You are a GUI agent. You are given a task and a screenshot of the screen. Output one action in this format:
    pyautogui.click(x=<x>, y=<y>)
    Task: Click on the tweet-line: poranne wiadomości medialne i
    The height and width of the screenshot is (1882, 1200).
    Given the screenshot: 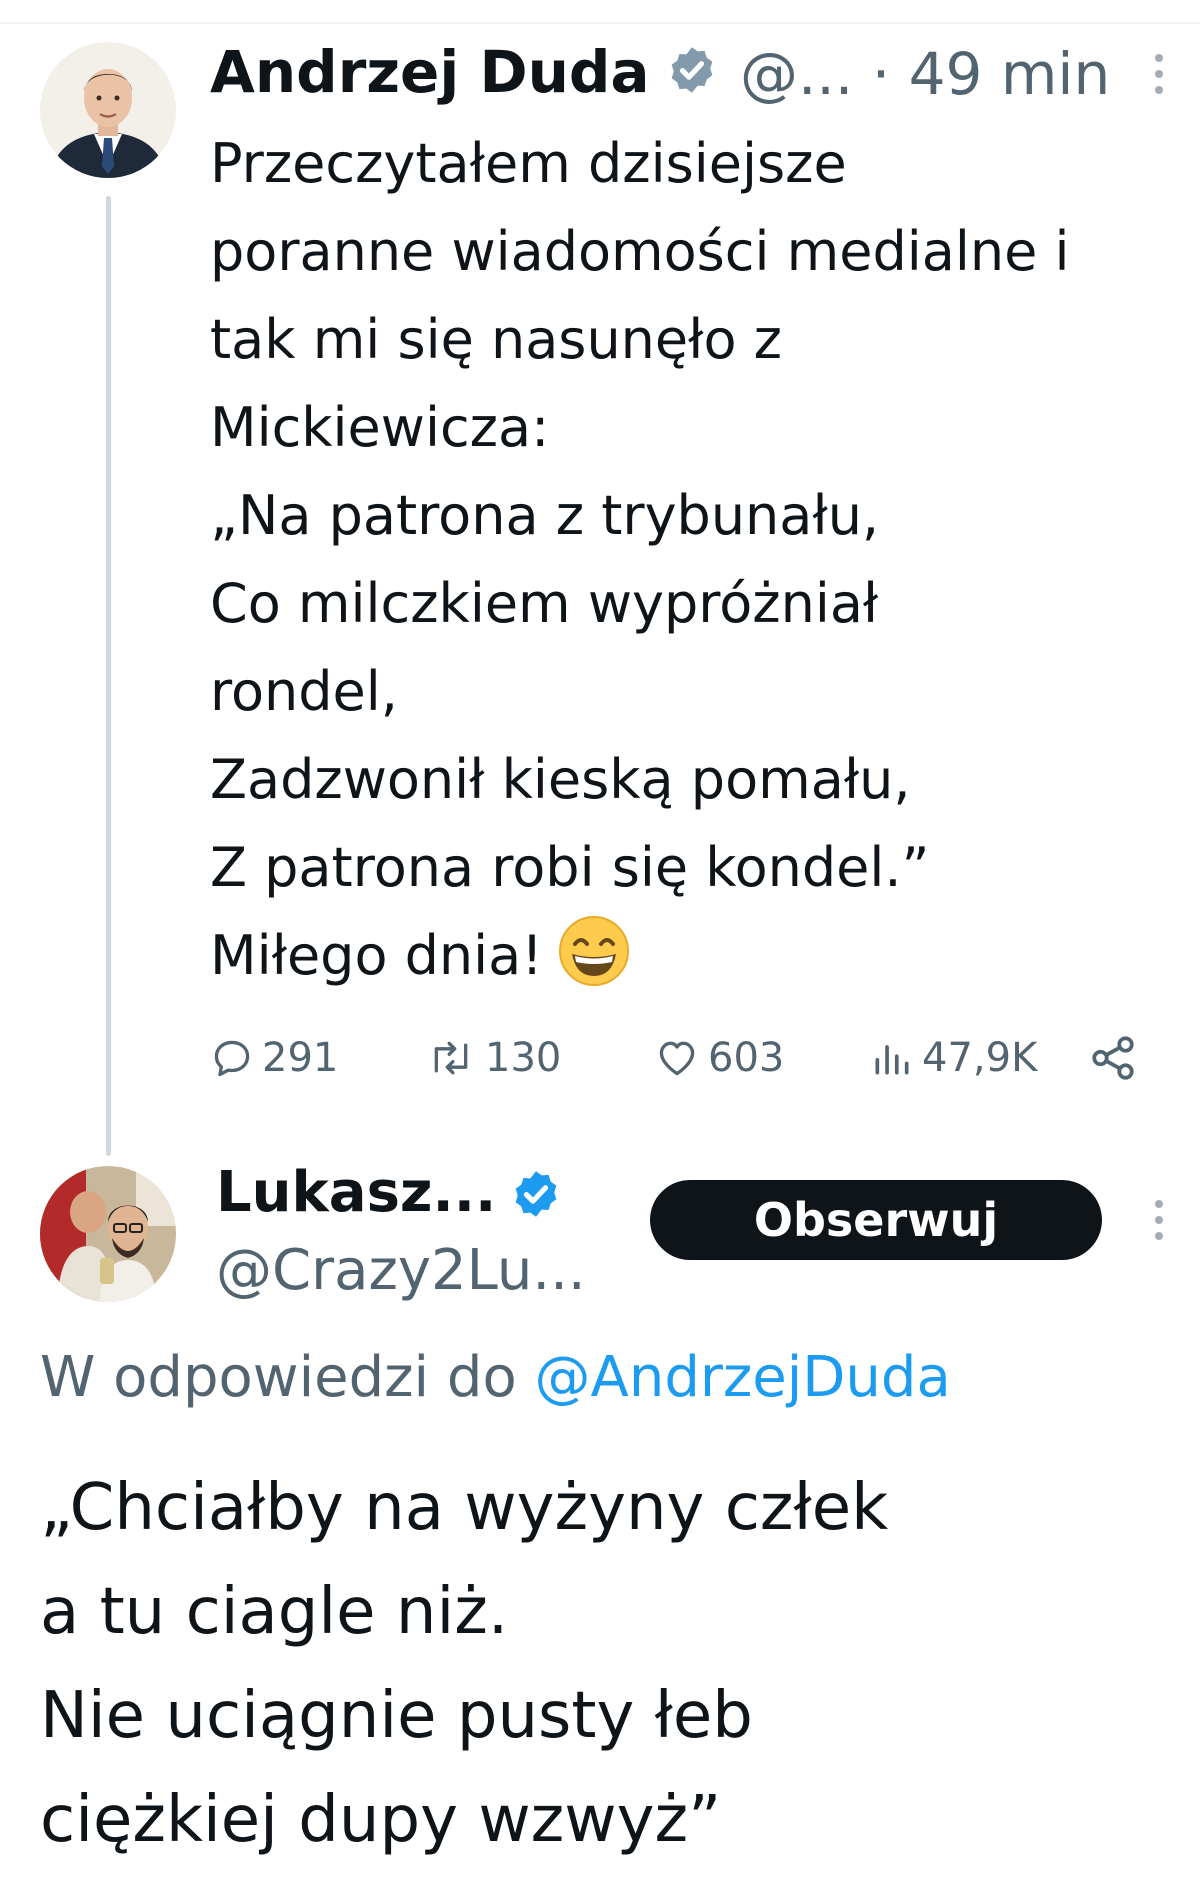 What is the action you would take?
    pyautogui.click(x=640, y=251)
    